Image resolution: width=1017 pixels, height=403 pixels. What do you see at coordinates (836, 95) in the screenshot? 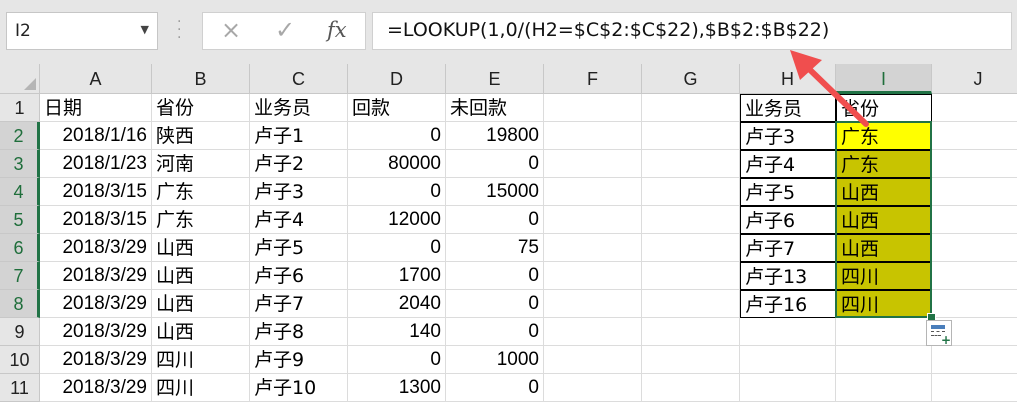
I see `arrow-shaft` at bounding box center [836, 95].